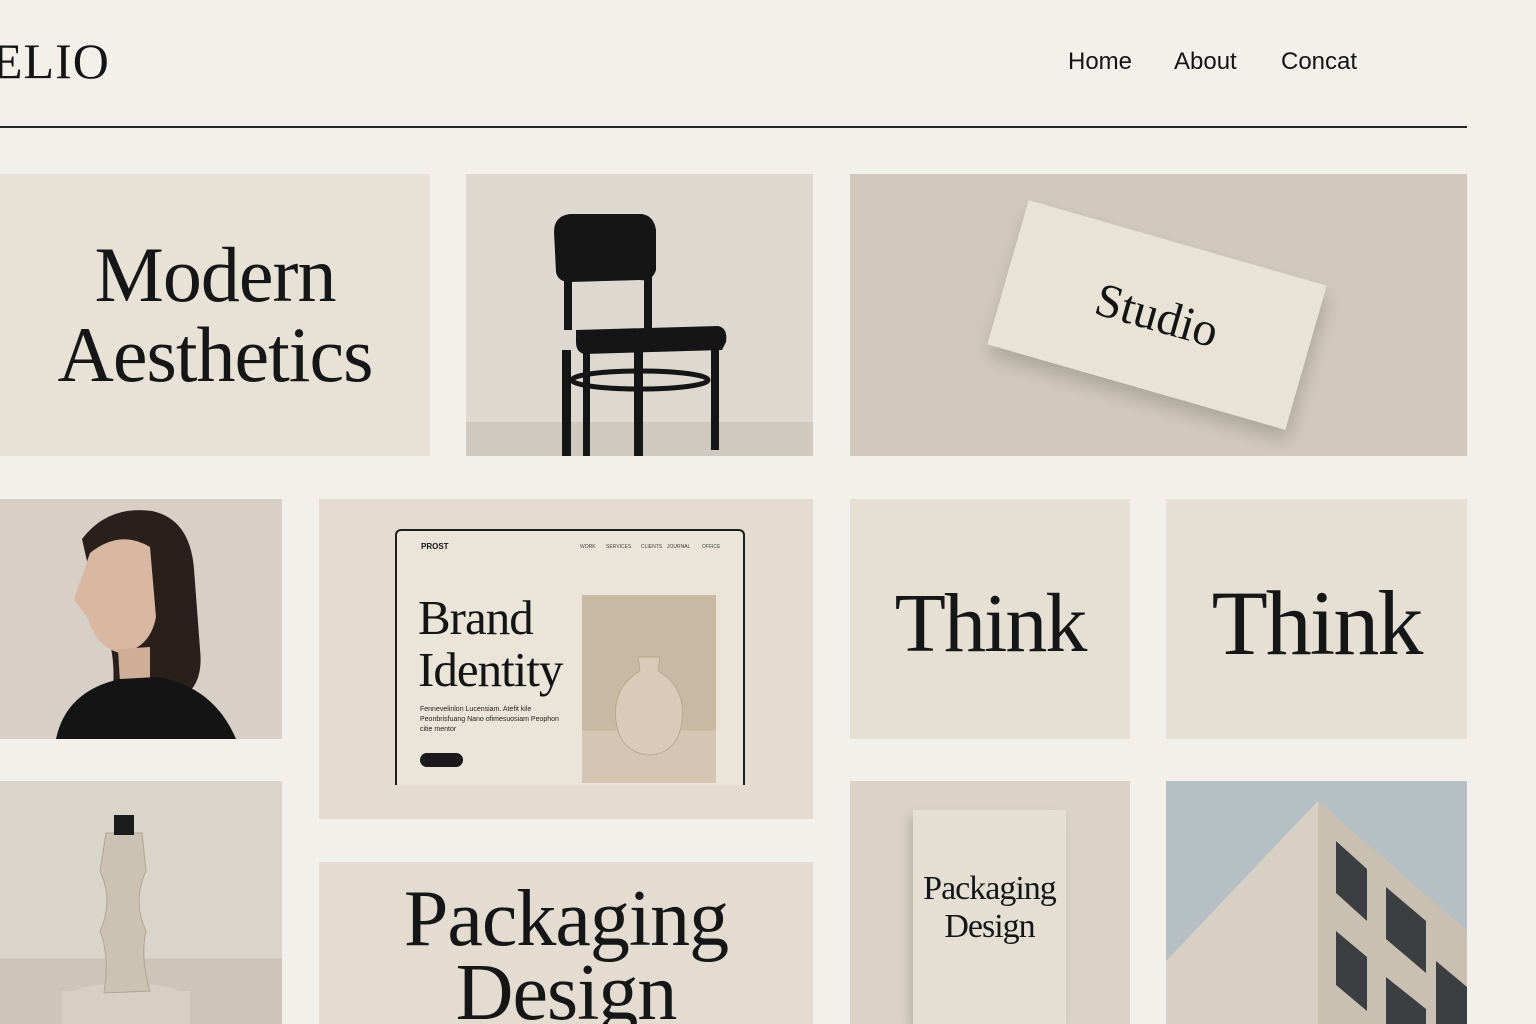 Image resolution: width=1536 pixels, height=1024 pixels. I want to click on packaging-box-line: Packaging, so click(990, 888).